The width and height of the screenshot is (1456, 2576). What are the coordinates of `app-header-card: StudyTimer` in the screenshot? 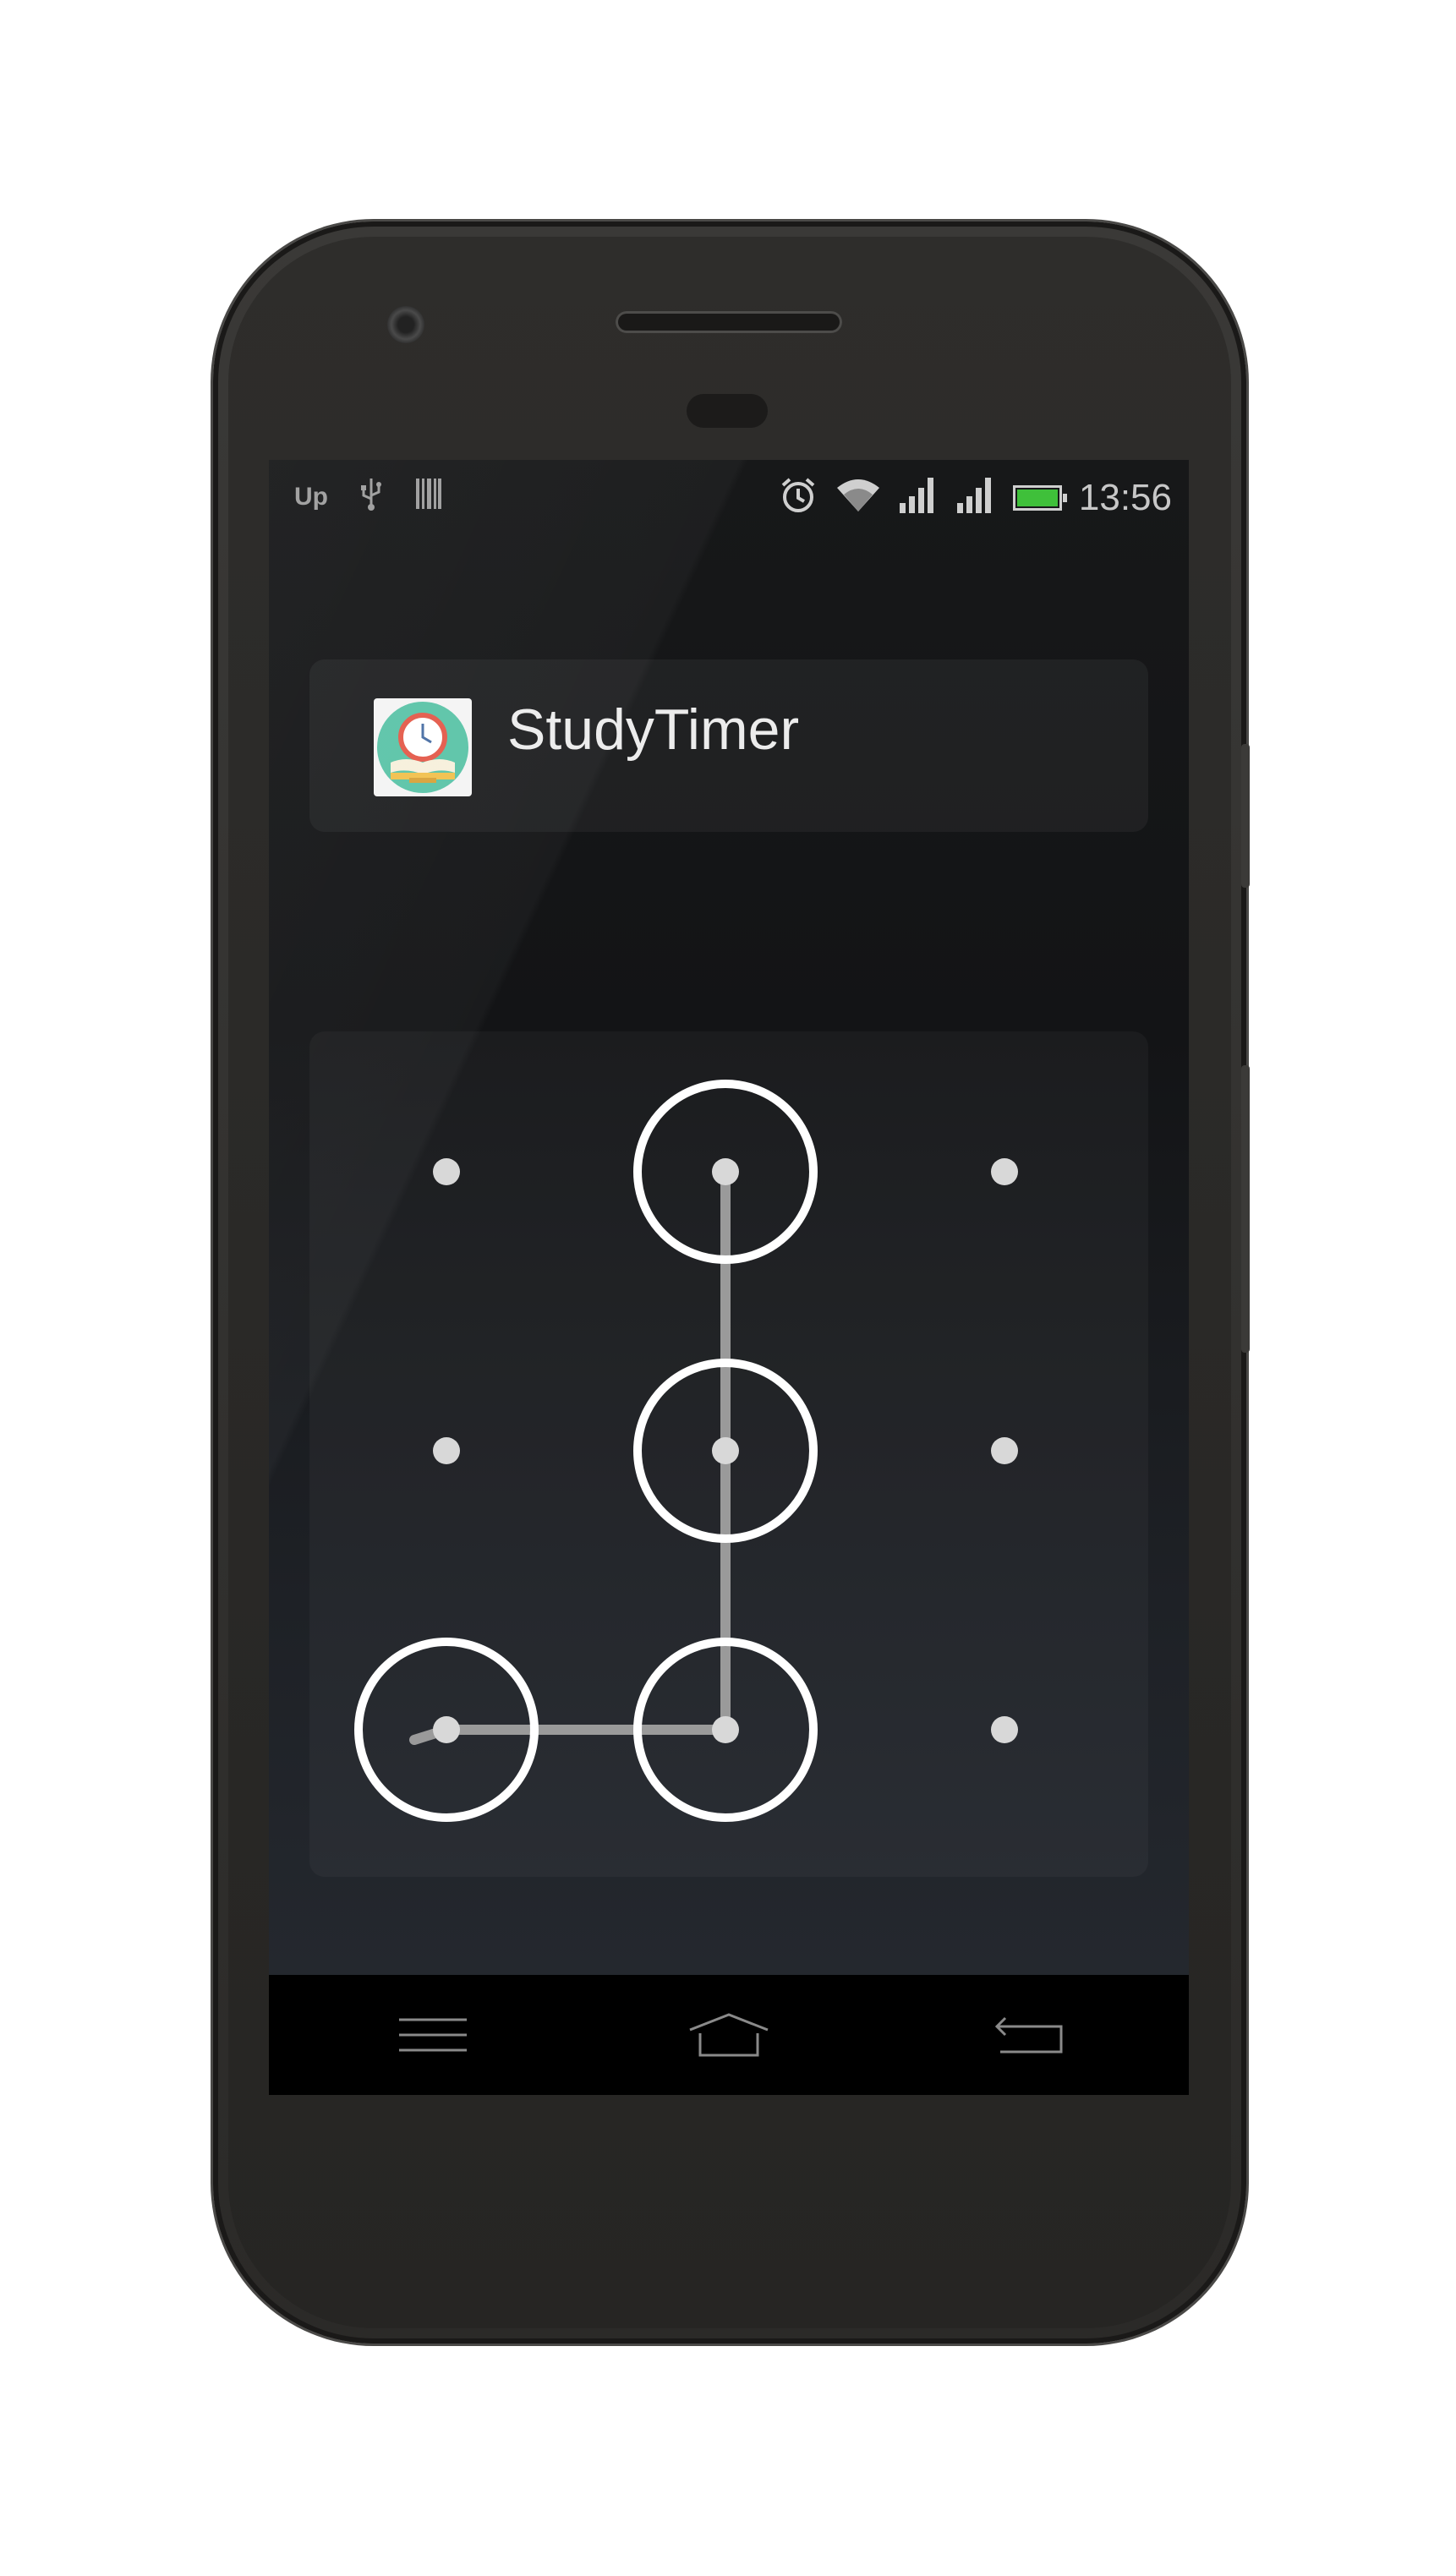 It's located at (729, 745).